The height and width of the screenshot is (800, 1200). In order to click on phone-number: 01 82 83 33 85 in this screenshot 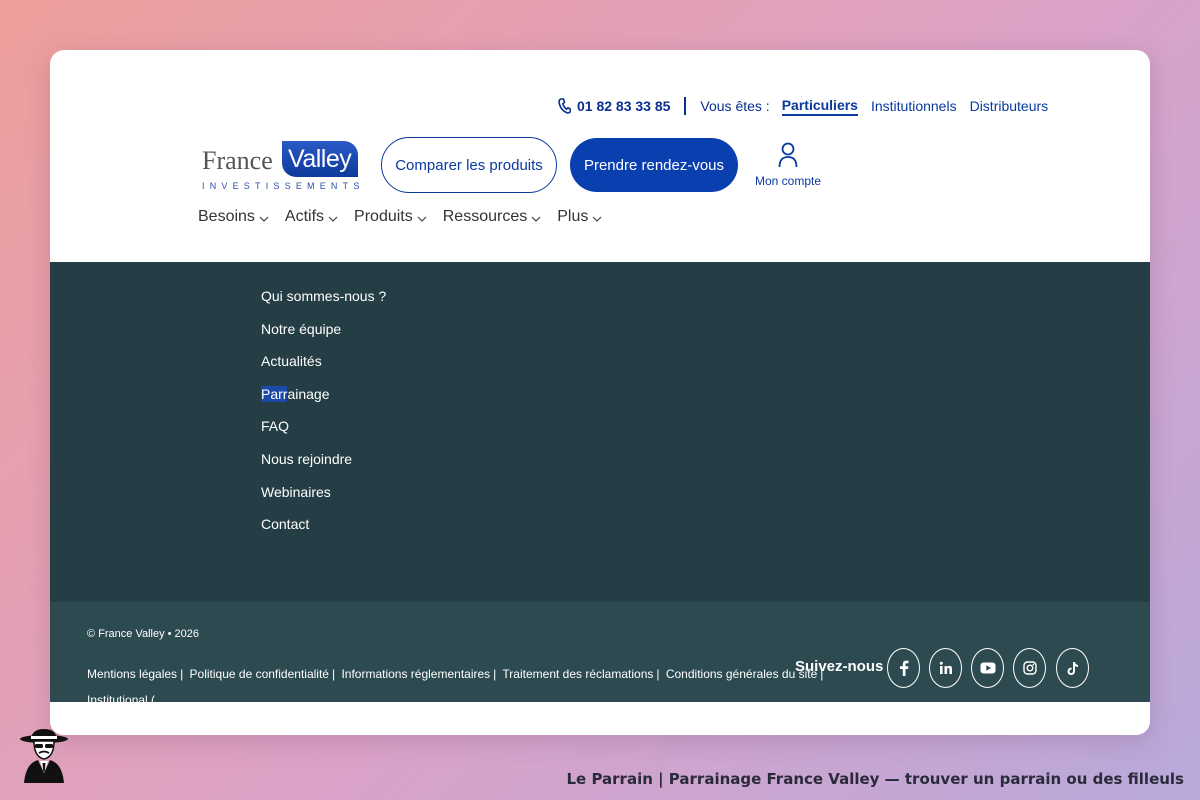, I will do `click(624, 106)`.